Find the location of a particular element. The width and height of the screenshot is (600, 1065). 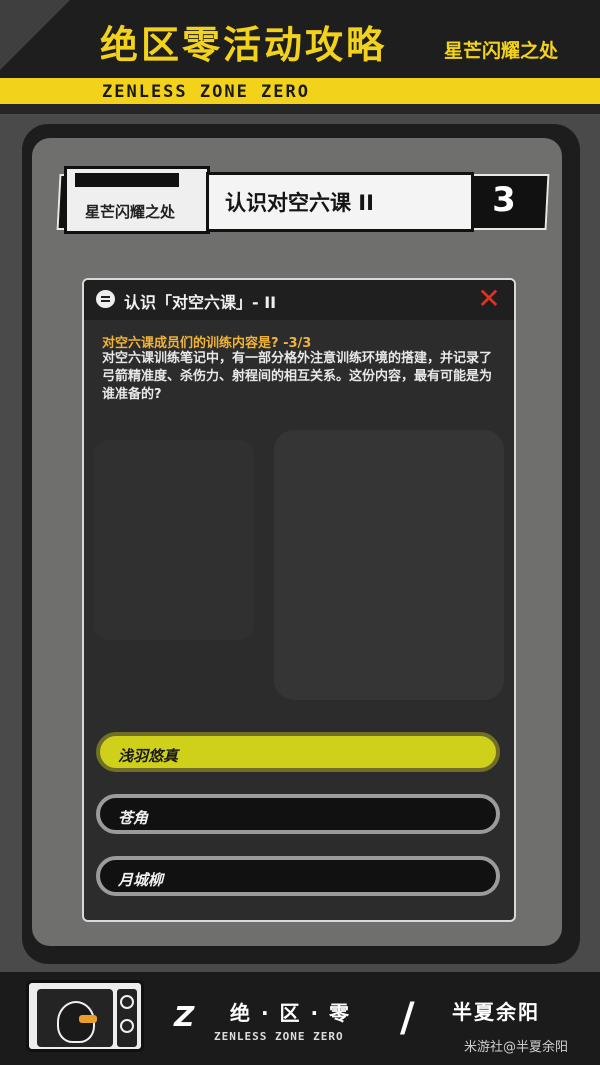

avatar-side-panel is located at coordinates (127, 1018).